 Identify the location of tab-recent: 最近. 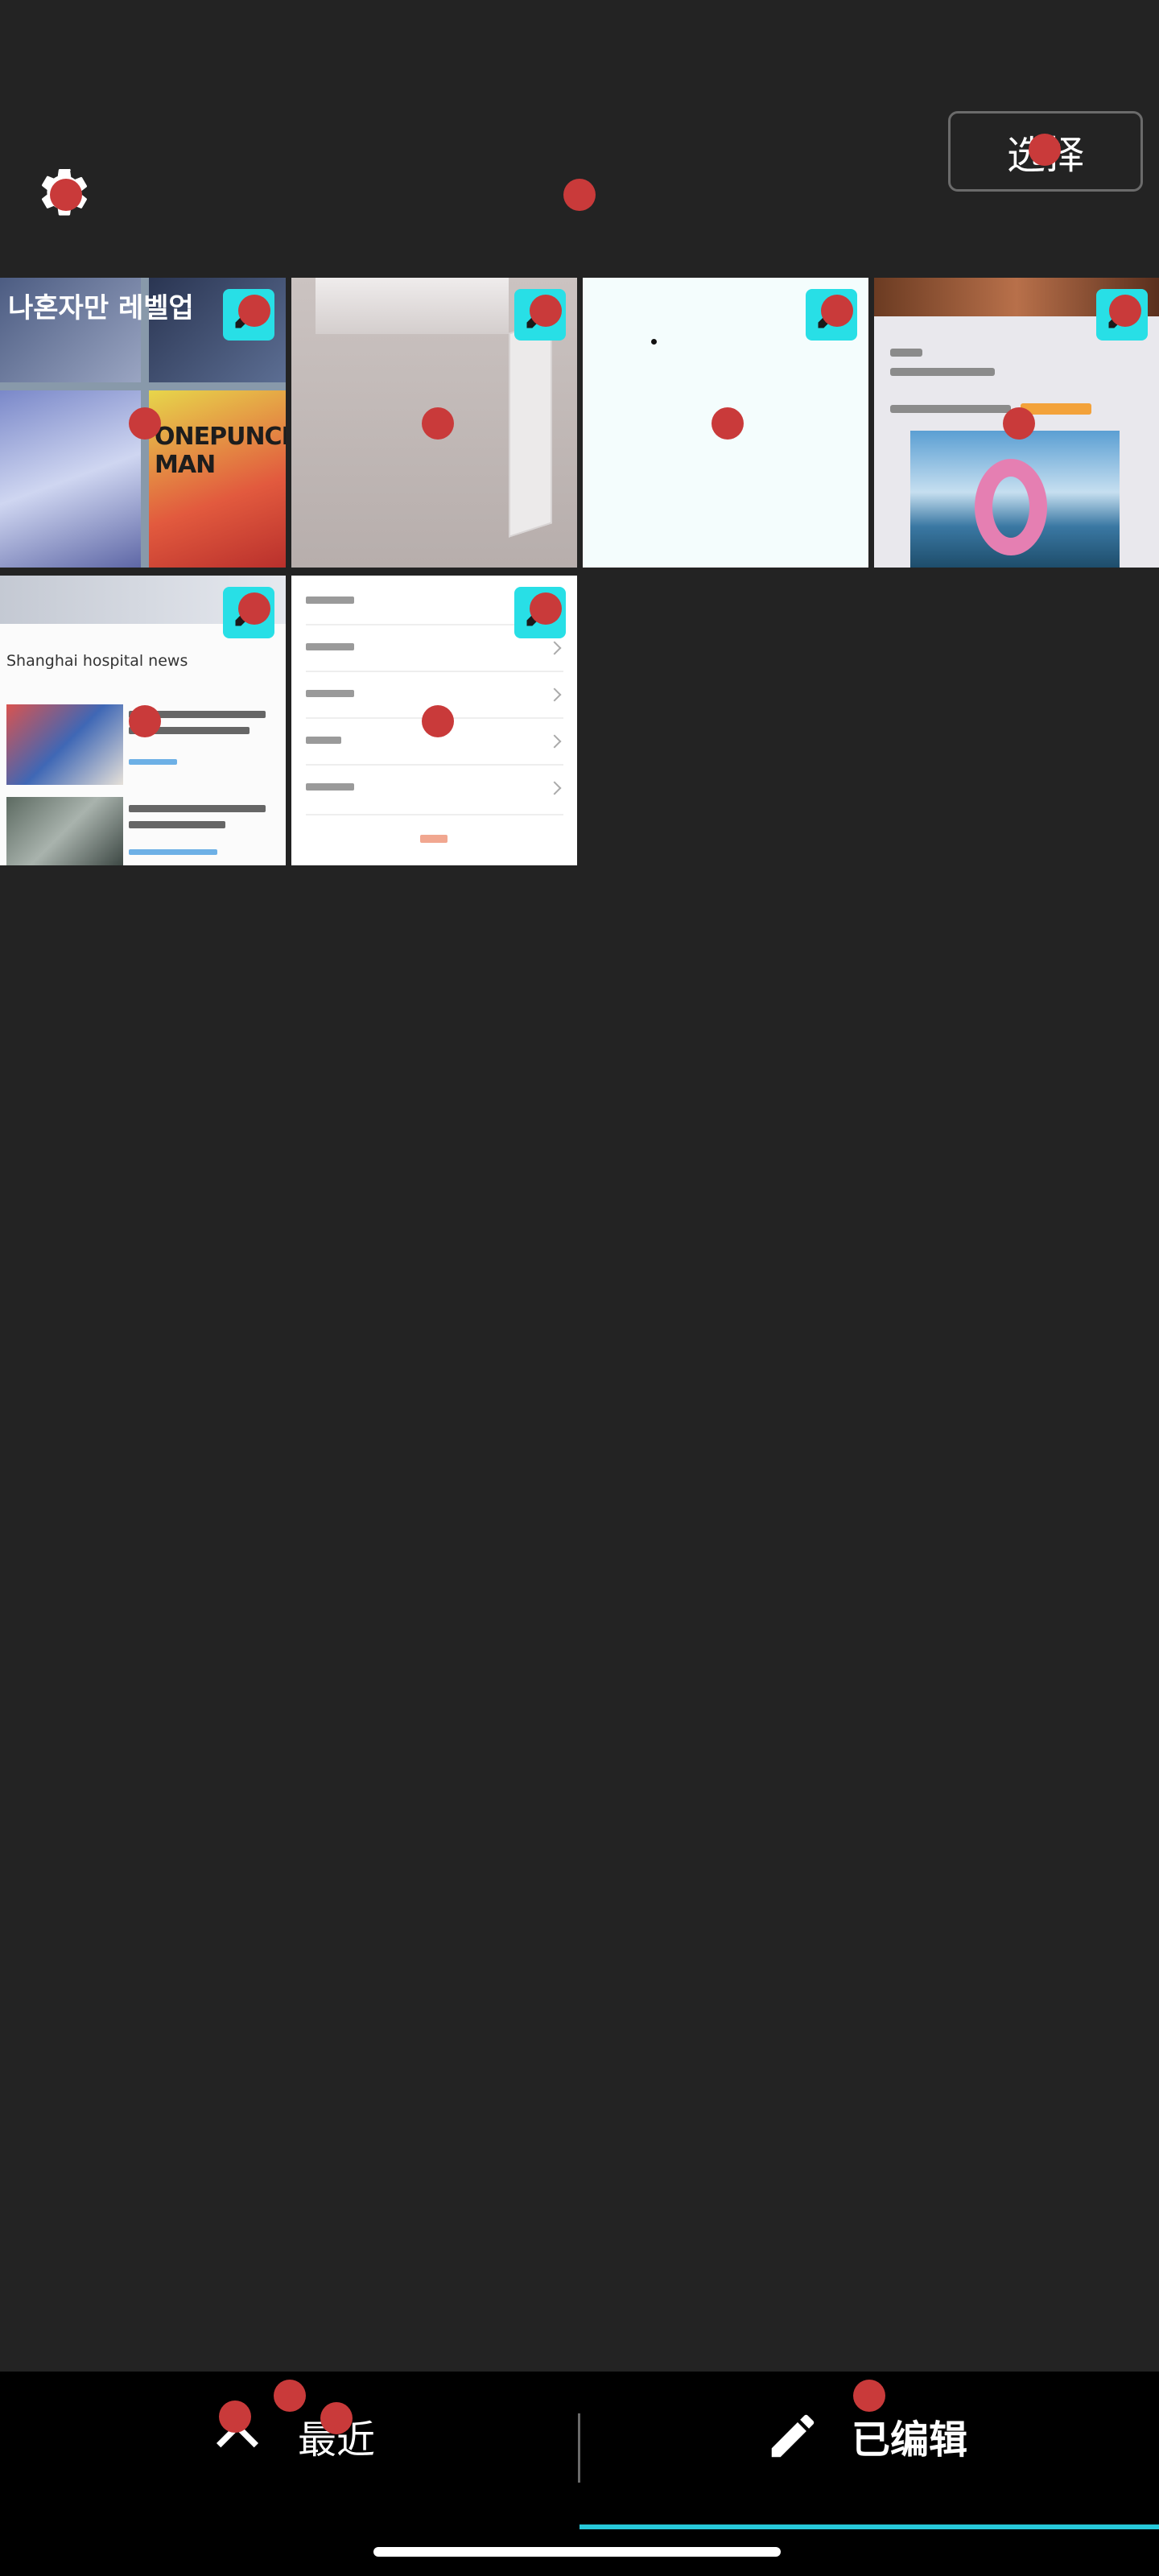
(314, 2436).